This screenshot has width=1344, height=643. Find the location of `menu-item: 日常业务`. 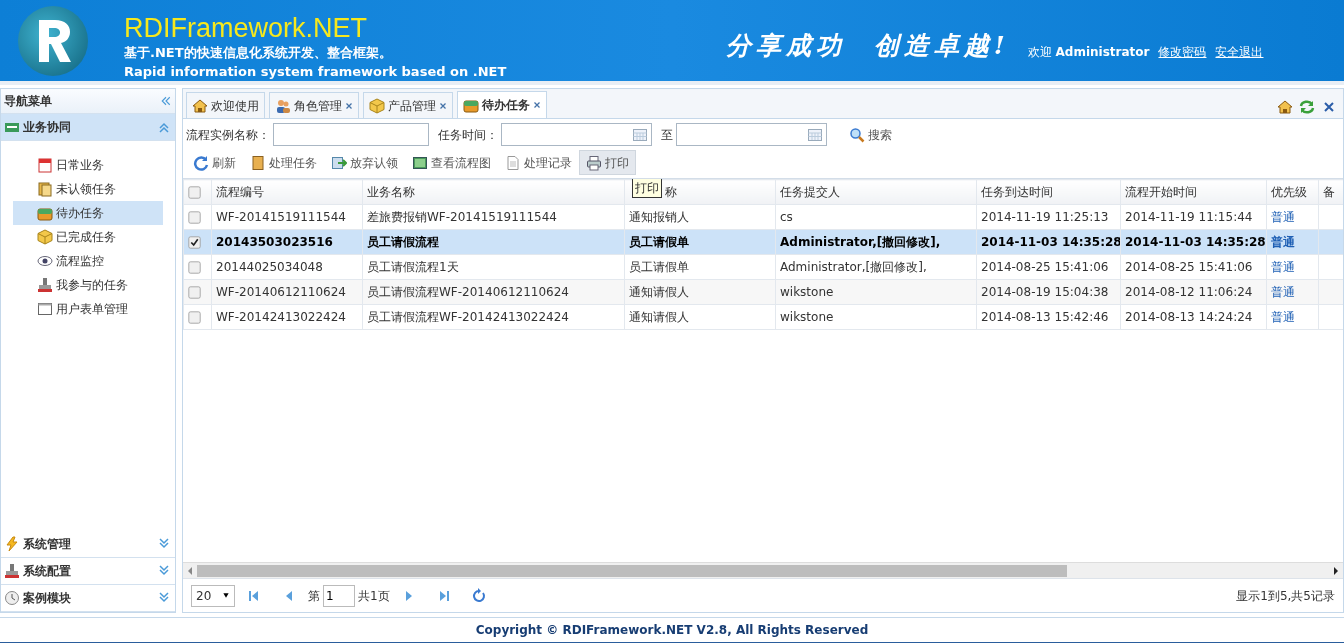

menu-item: 日常业务 is located at coordinates (88, 165).